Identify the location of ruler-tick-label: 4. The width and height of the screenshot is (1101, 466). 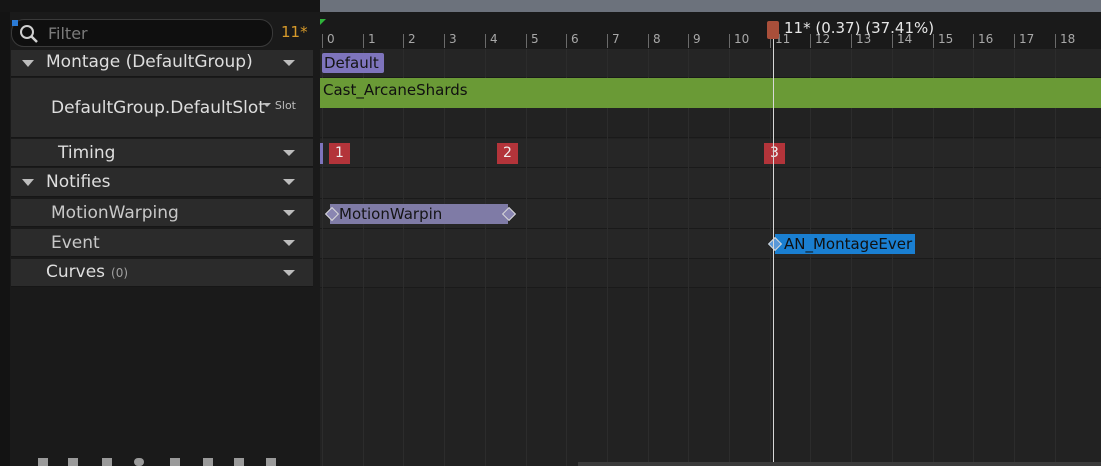
(494, 39).